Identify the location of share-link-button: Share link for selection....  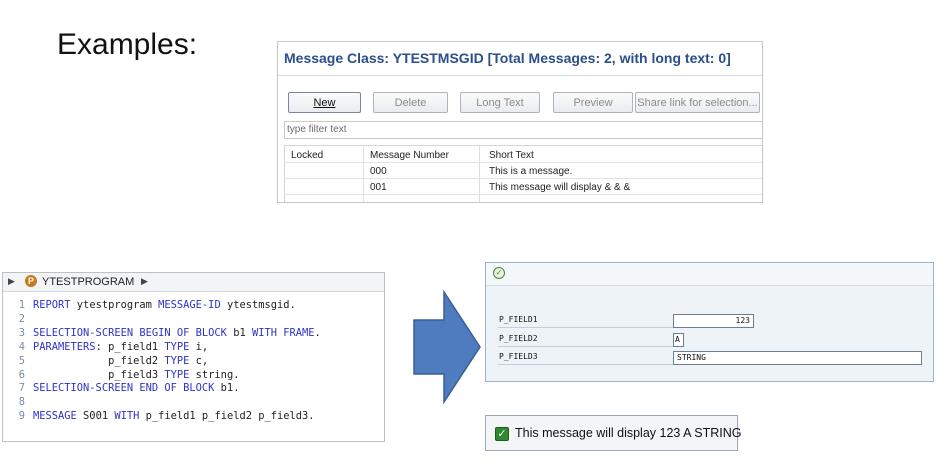
(697, 102).